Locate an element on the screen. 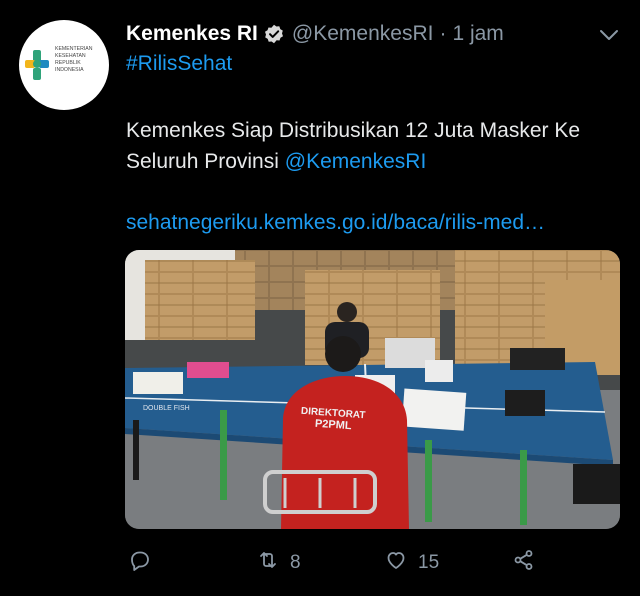 This screenshot has width=640, height=596. avatar-logo-line-1: KEMENTERIAN is located at coordinates (74, 49).